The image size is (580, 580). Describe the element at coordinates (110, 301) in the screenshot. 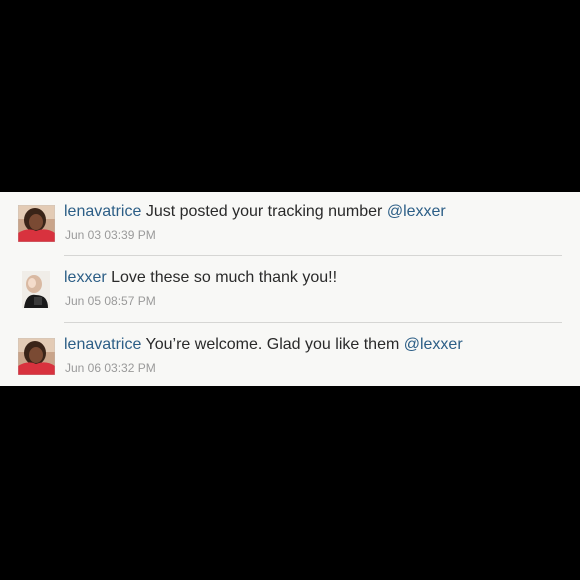

I see `comment-timestamp: Jun 05 08:57 PM` at that location.